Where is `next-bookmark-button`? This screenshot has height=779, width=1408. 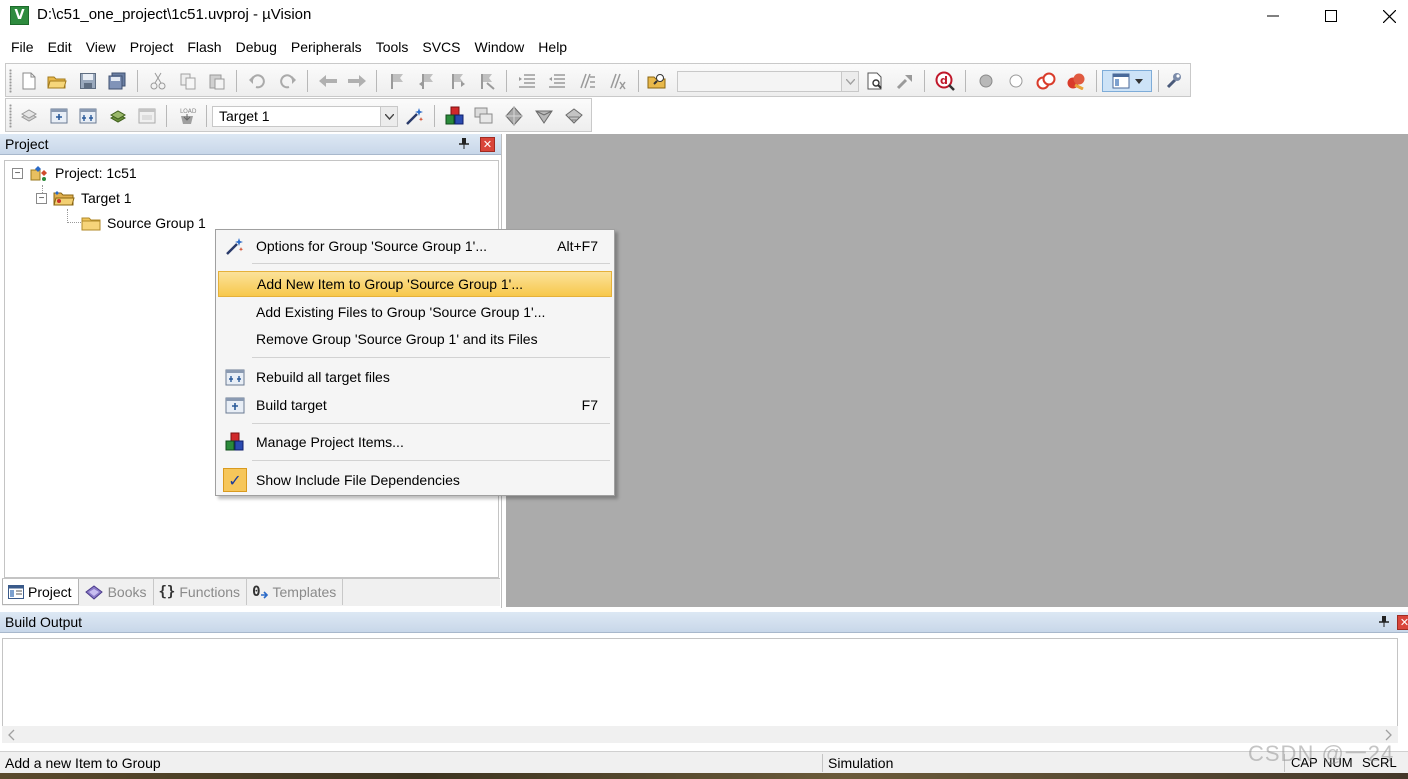
next-bookmark-button is located at coordinates (457, 81).